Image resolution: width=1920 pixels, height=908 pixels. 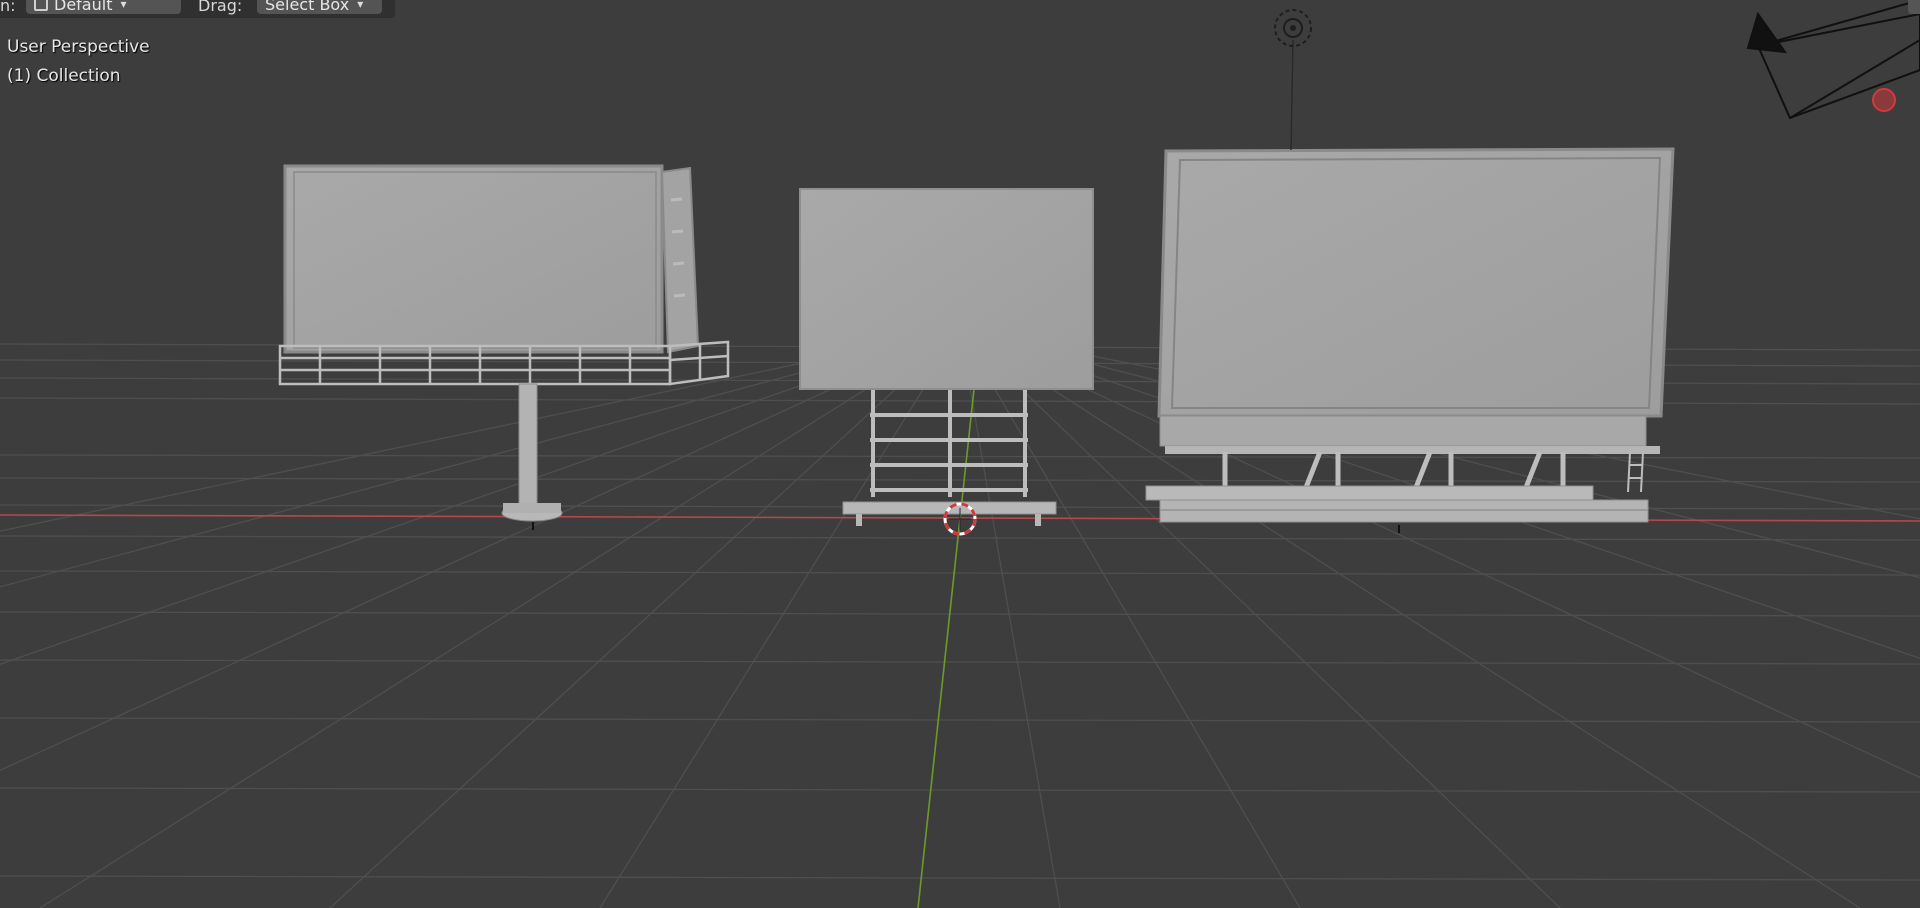 What do you see at coordinates (946, 643) in the screenshot?
I see `y-axis-line` at bounding box center [946, 643].